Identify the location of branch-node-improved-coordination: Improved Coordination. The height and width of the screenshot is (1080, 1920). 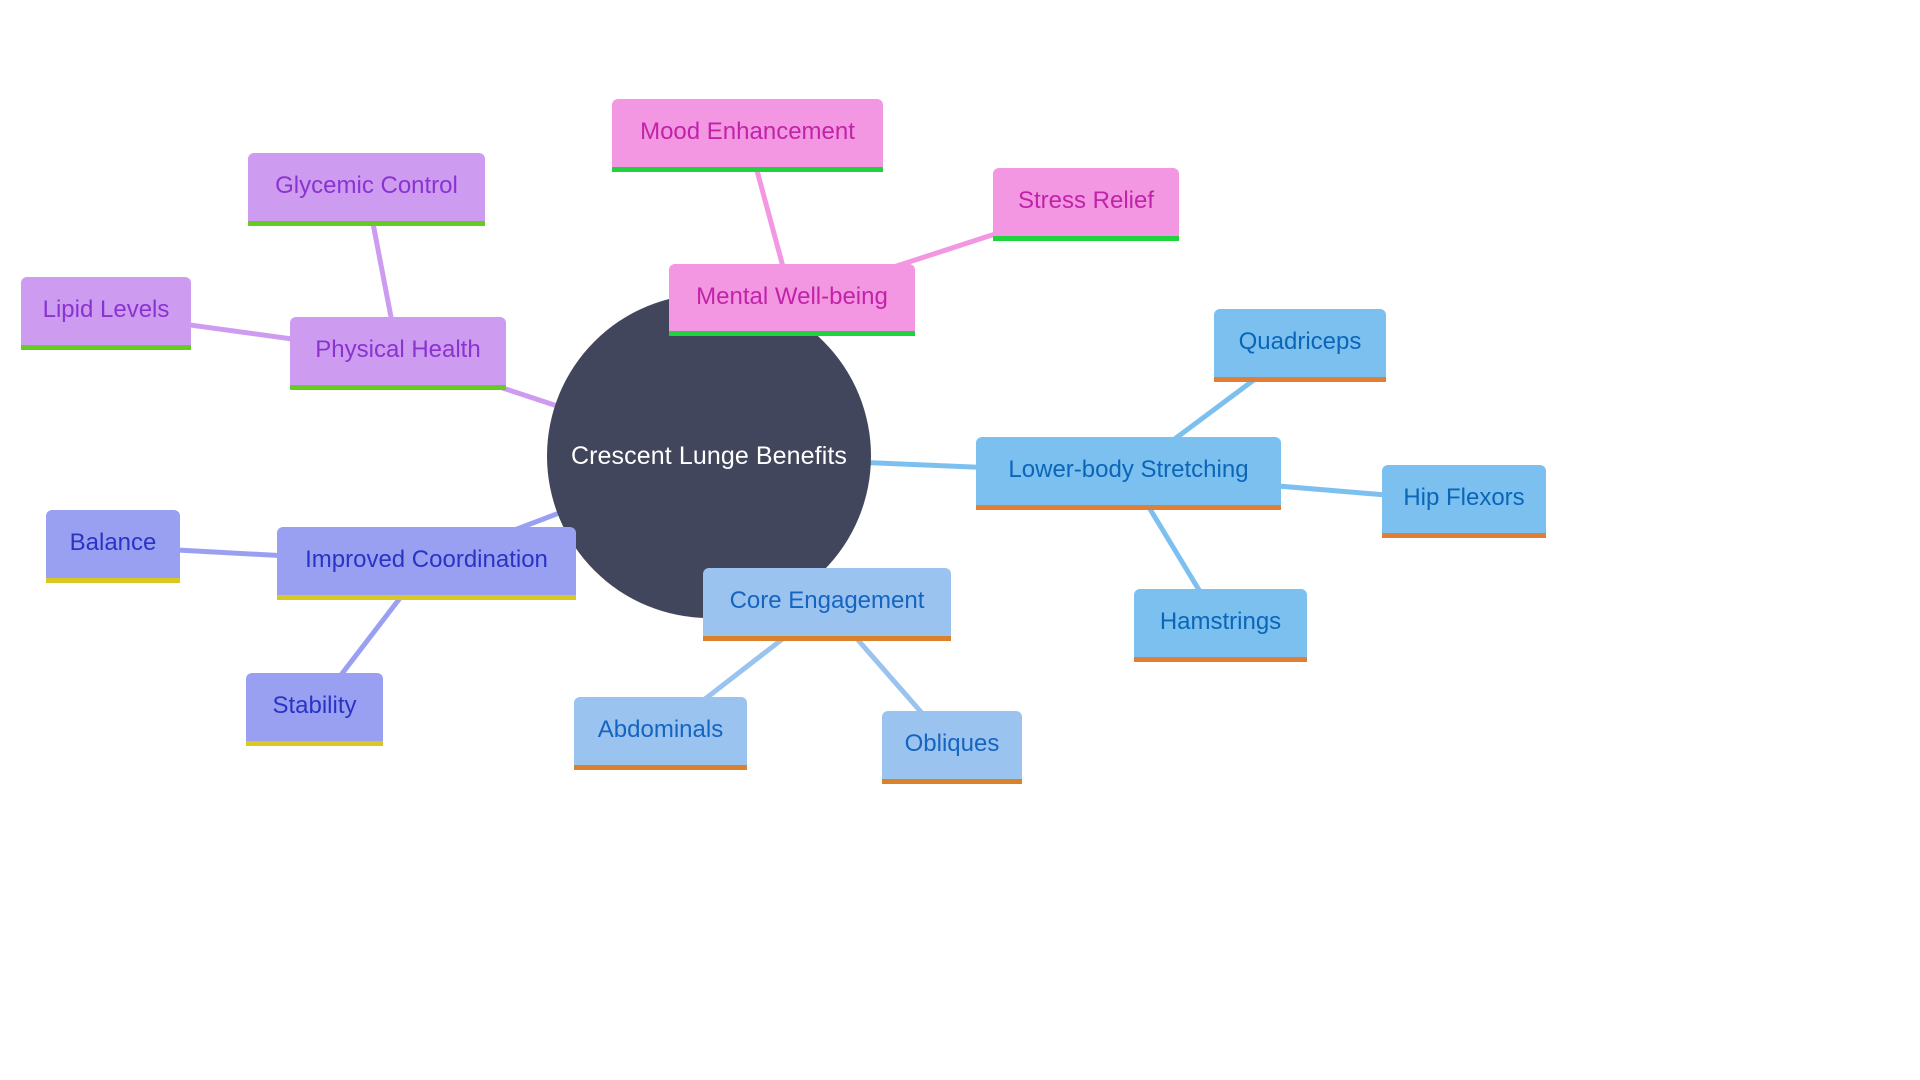
(426, 563).